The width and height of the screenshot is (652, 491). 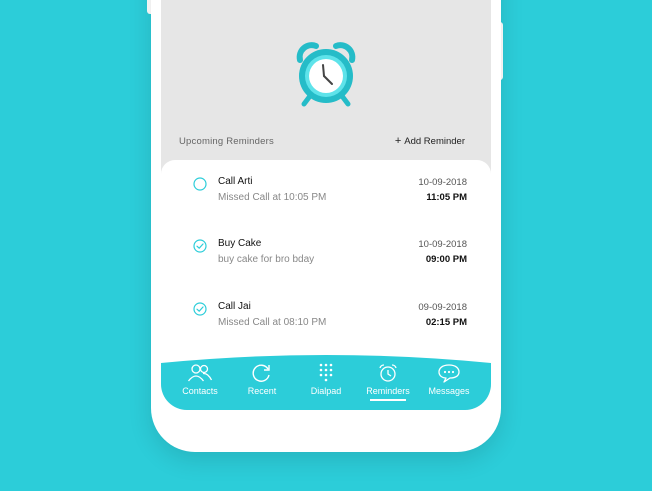 I want to click on reminder-subtitle: Missed Call at 10:05 PM, so click(x=272, y=197).